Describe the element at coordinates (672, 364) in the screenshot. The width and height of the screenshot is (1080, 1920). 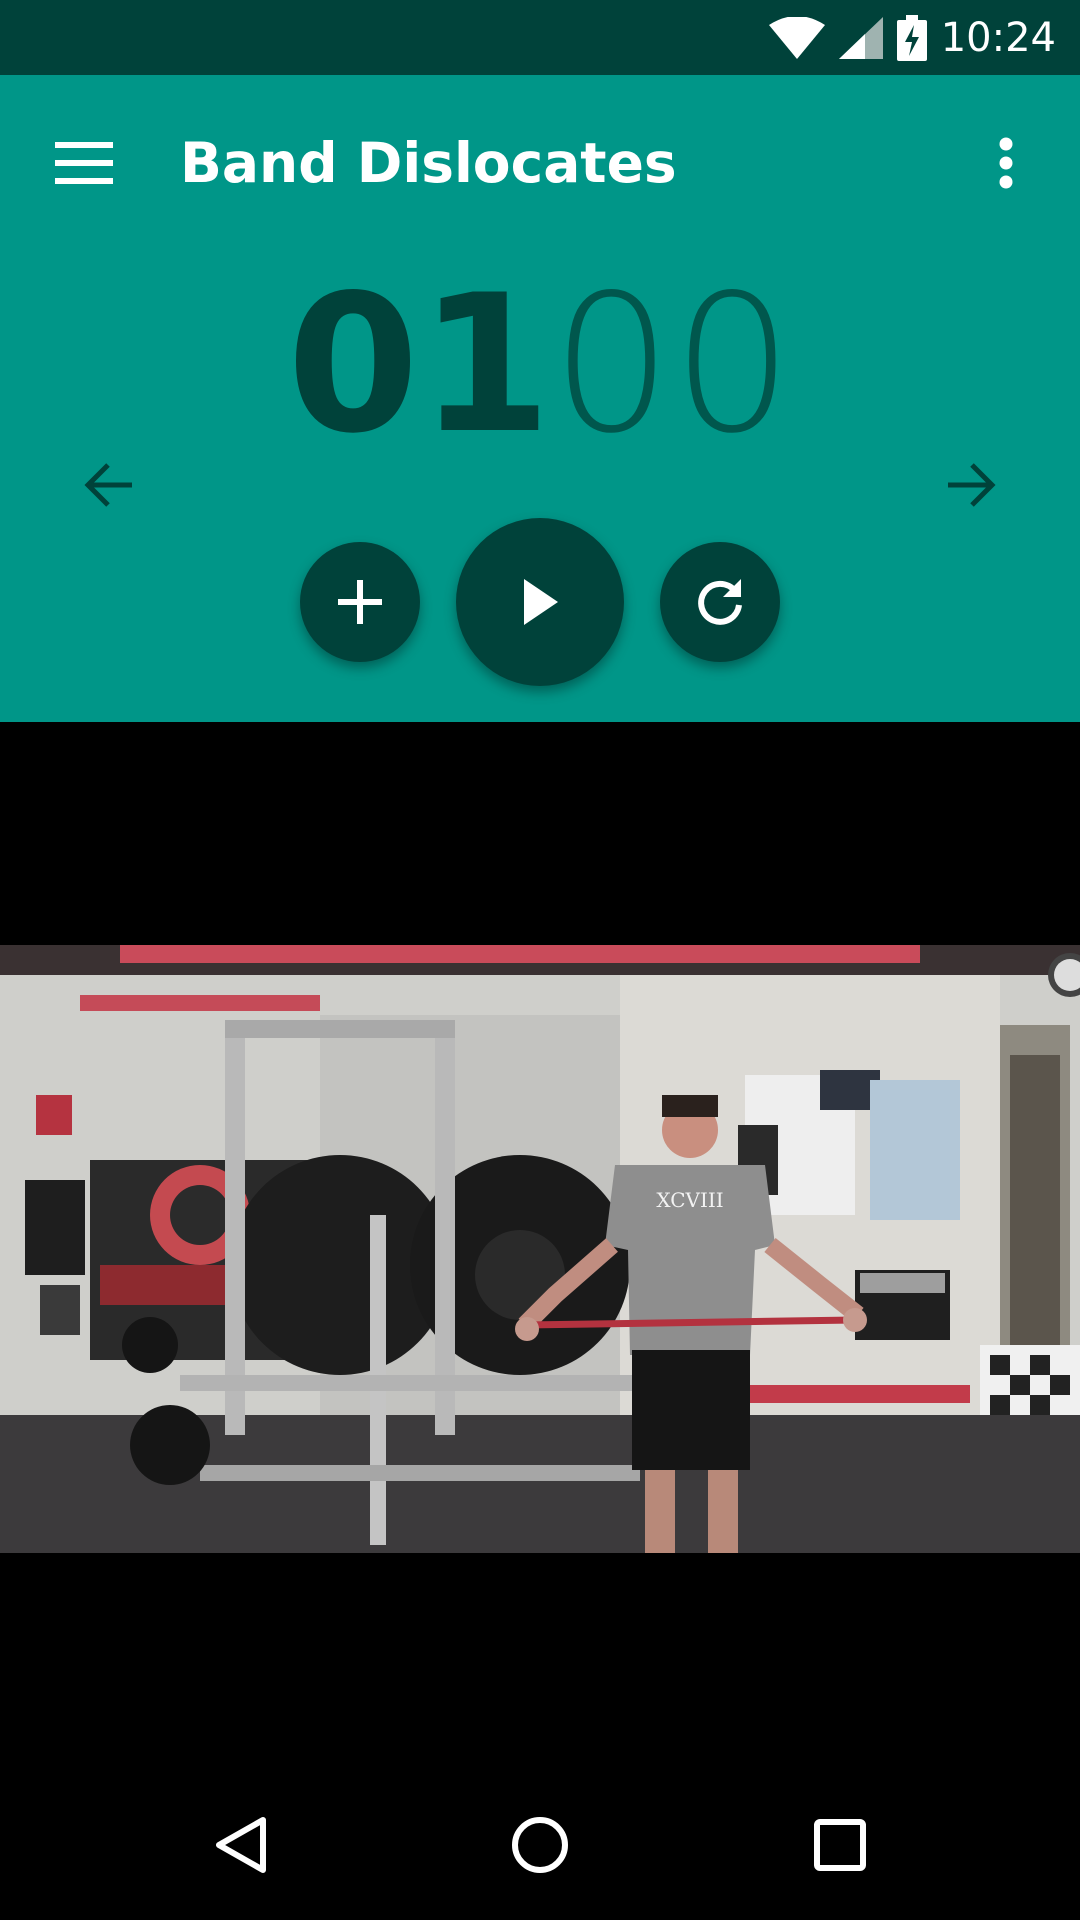
I see `timer-seconds: 00` at that location.